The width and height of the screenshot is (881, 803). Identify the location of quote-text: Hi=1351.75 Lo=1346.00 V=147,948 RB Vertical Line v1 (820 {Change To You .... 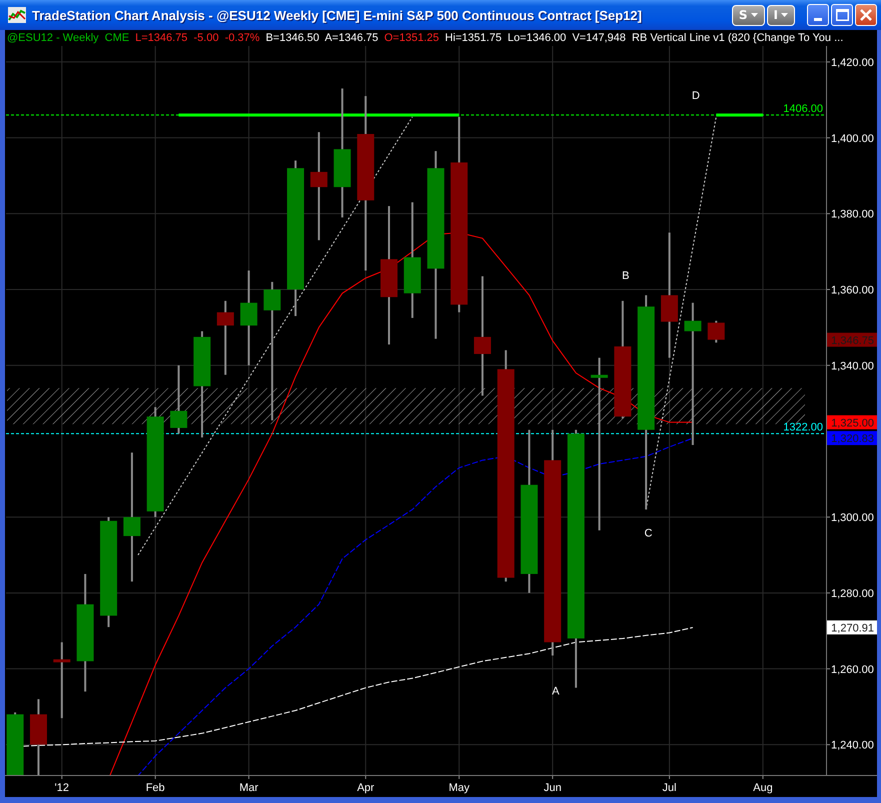
(644, 38).